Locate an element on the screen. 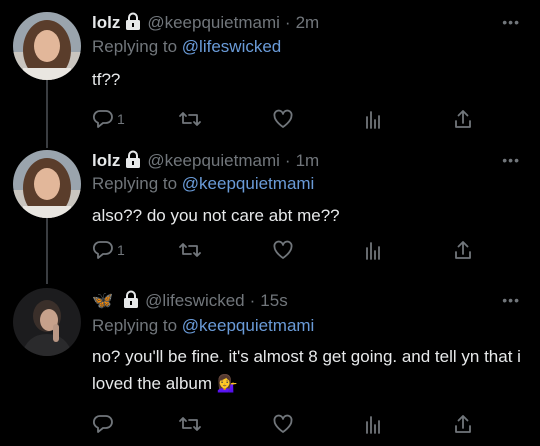  reply-button is located at coordinates (103, 424).